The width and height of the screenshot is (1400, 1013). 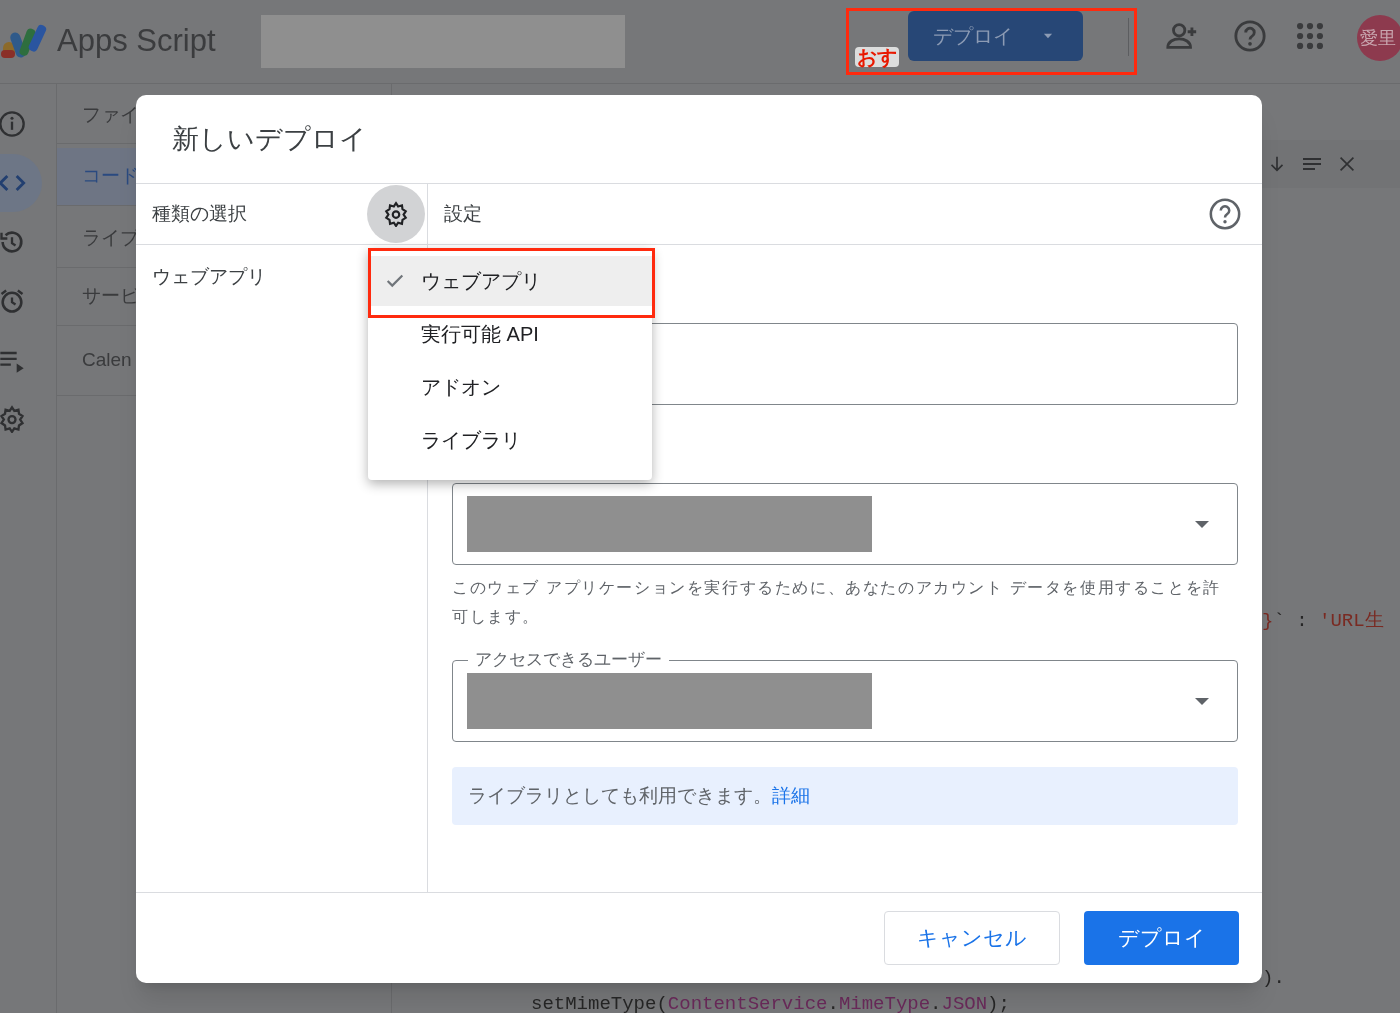 What do you see at coordinates (1323, 621) in the screenshot?
I see `code-line: }` : 'URL生` at bounding box center [1323, 621].